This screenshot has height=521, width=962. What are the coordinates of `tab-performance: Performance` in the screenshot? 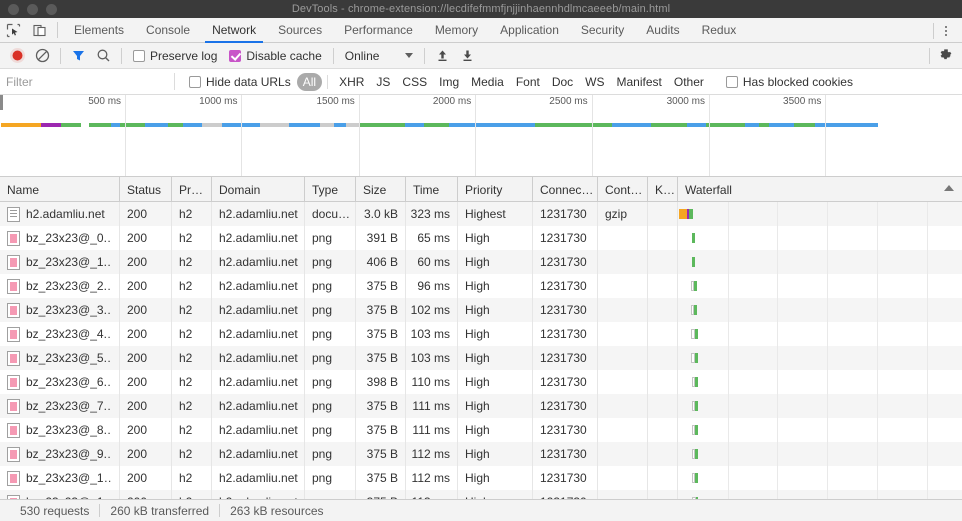 It's located at (378, 30).